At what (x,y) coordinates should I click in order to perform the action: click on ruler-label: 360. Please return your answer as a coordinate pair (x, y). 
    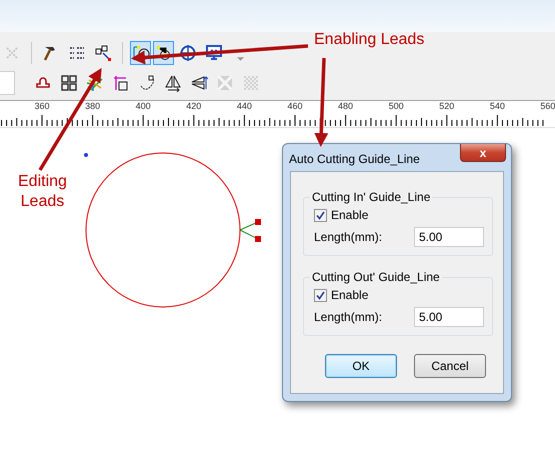
    Looking at the image, I should click on (41, 107).